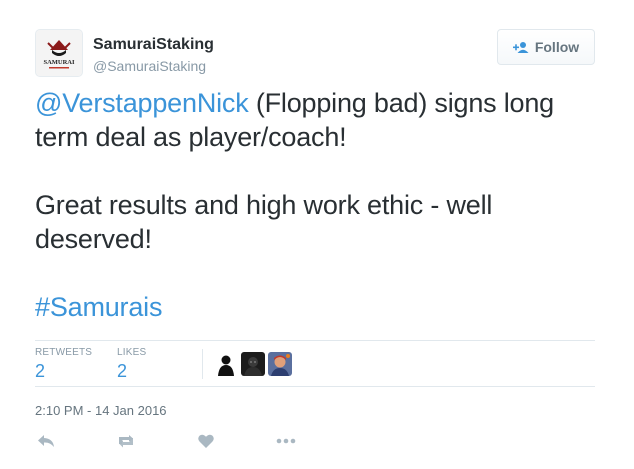 The width and height of the screenshot is (634, 469). What do you see at coordinates (101, 410) in the screenshot?
I see `tweet-timestamp: 2:10 PM - 14 Jan 2016` at bounding box center [101, 410].